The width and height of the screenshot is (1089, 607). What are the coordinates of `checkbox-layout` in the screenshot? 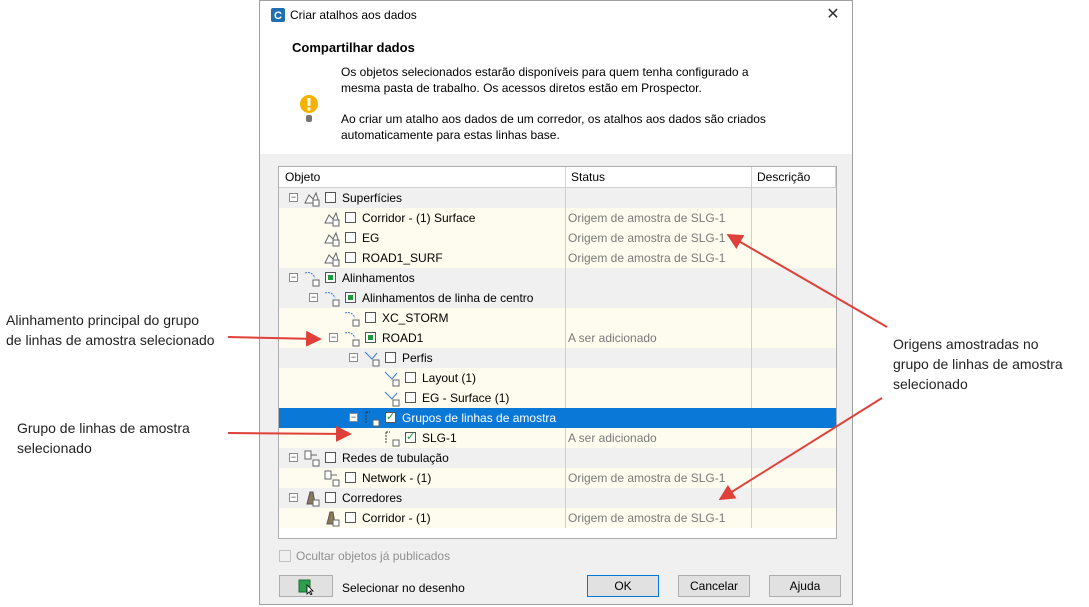 It's located at (410, 377).